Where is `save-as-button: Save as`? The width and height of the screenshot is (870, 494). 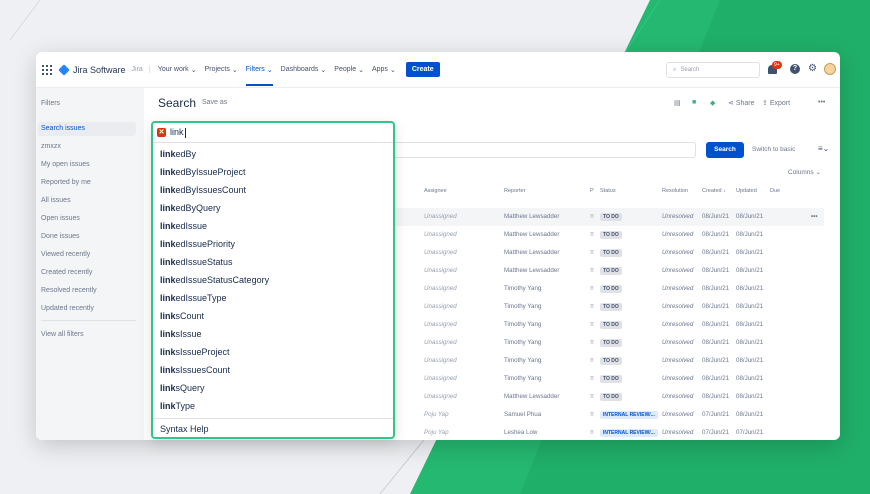
save-as-button: Save as is located at coordinates (214, 102).